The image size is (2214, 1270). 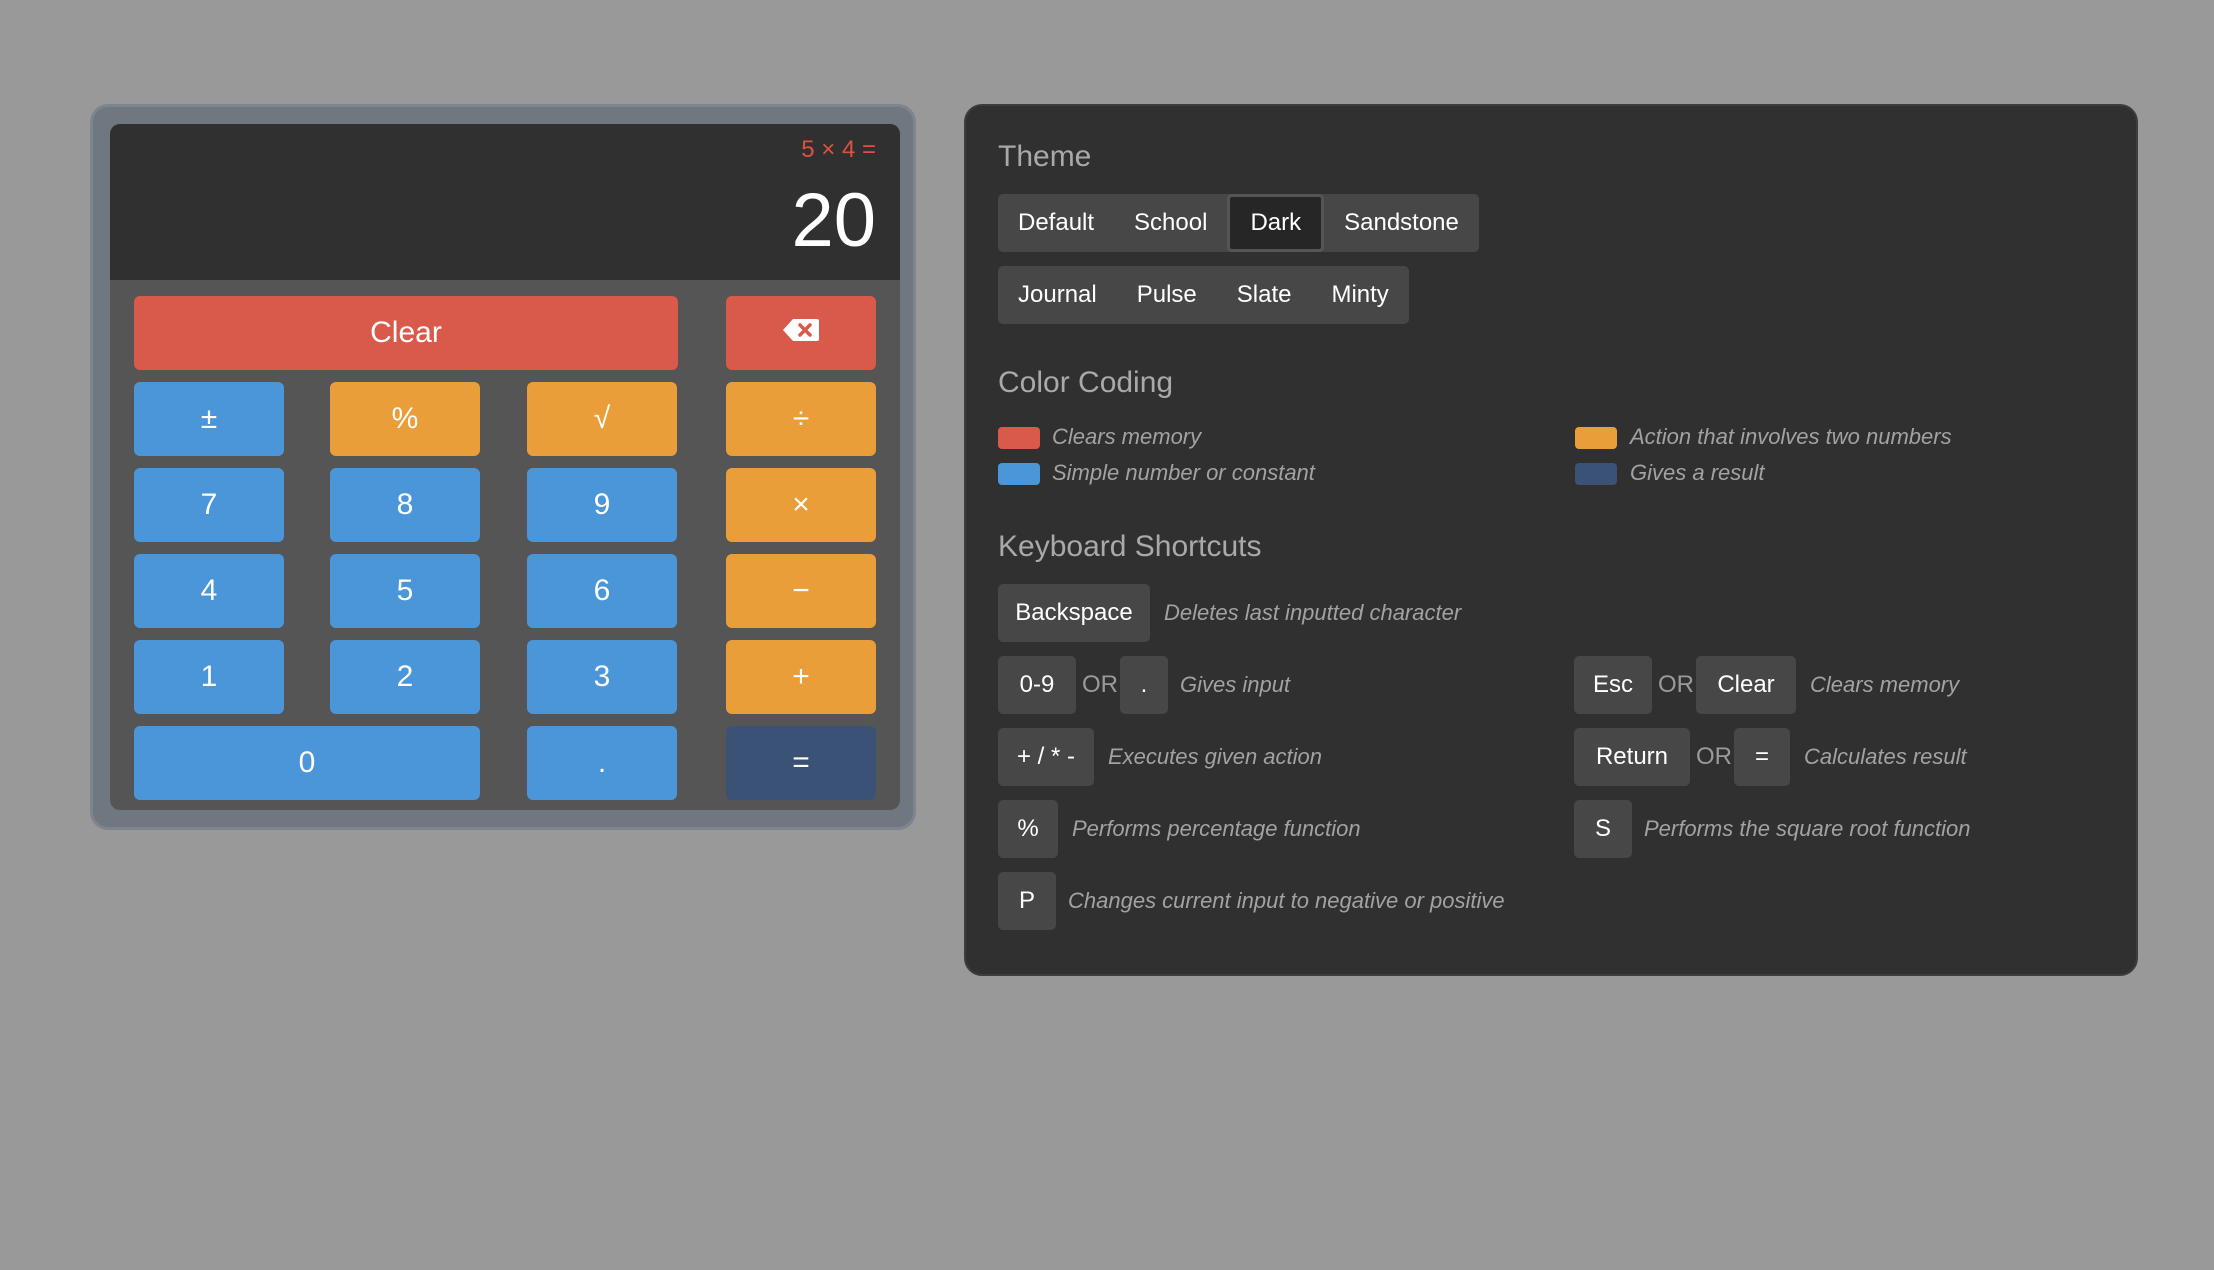 I want to click on plus-button: +, so click(x=801, y=677).